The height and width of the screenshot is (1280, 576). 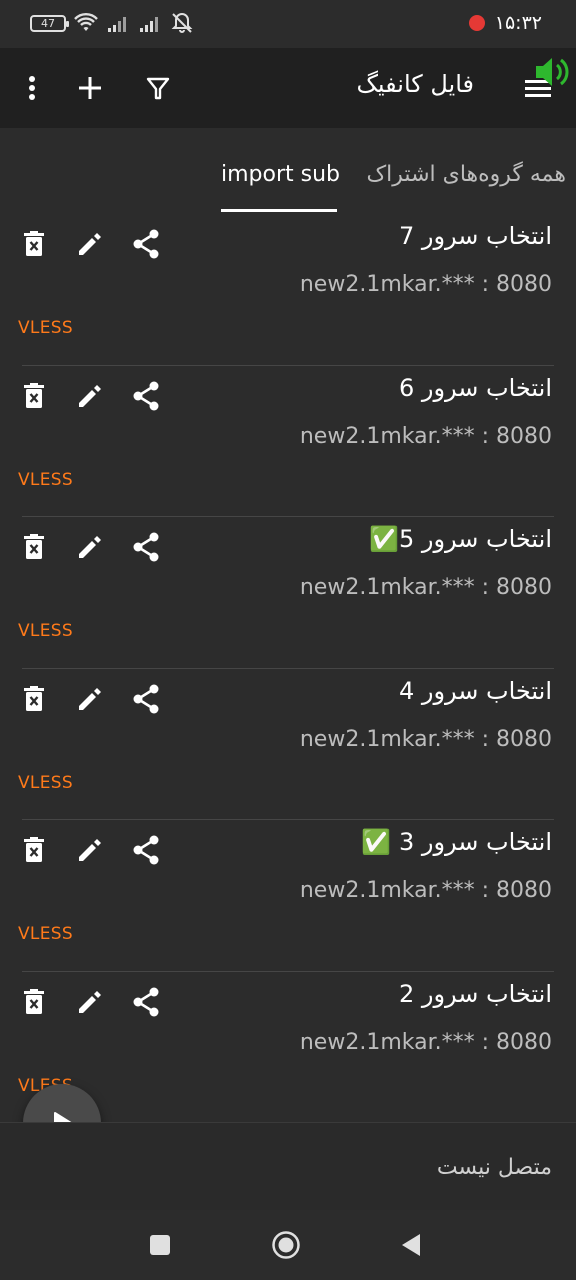 What do you see at coordinates (288, 88) in the screenshot?
I see `app-toolbar: فایل کانفیگ` at bounding box center [288, 88].